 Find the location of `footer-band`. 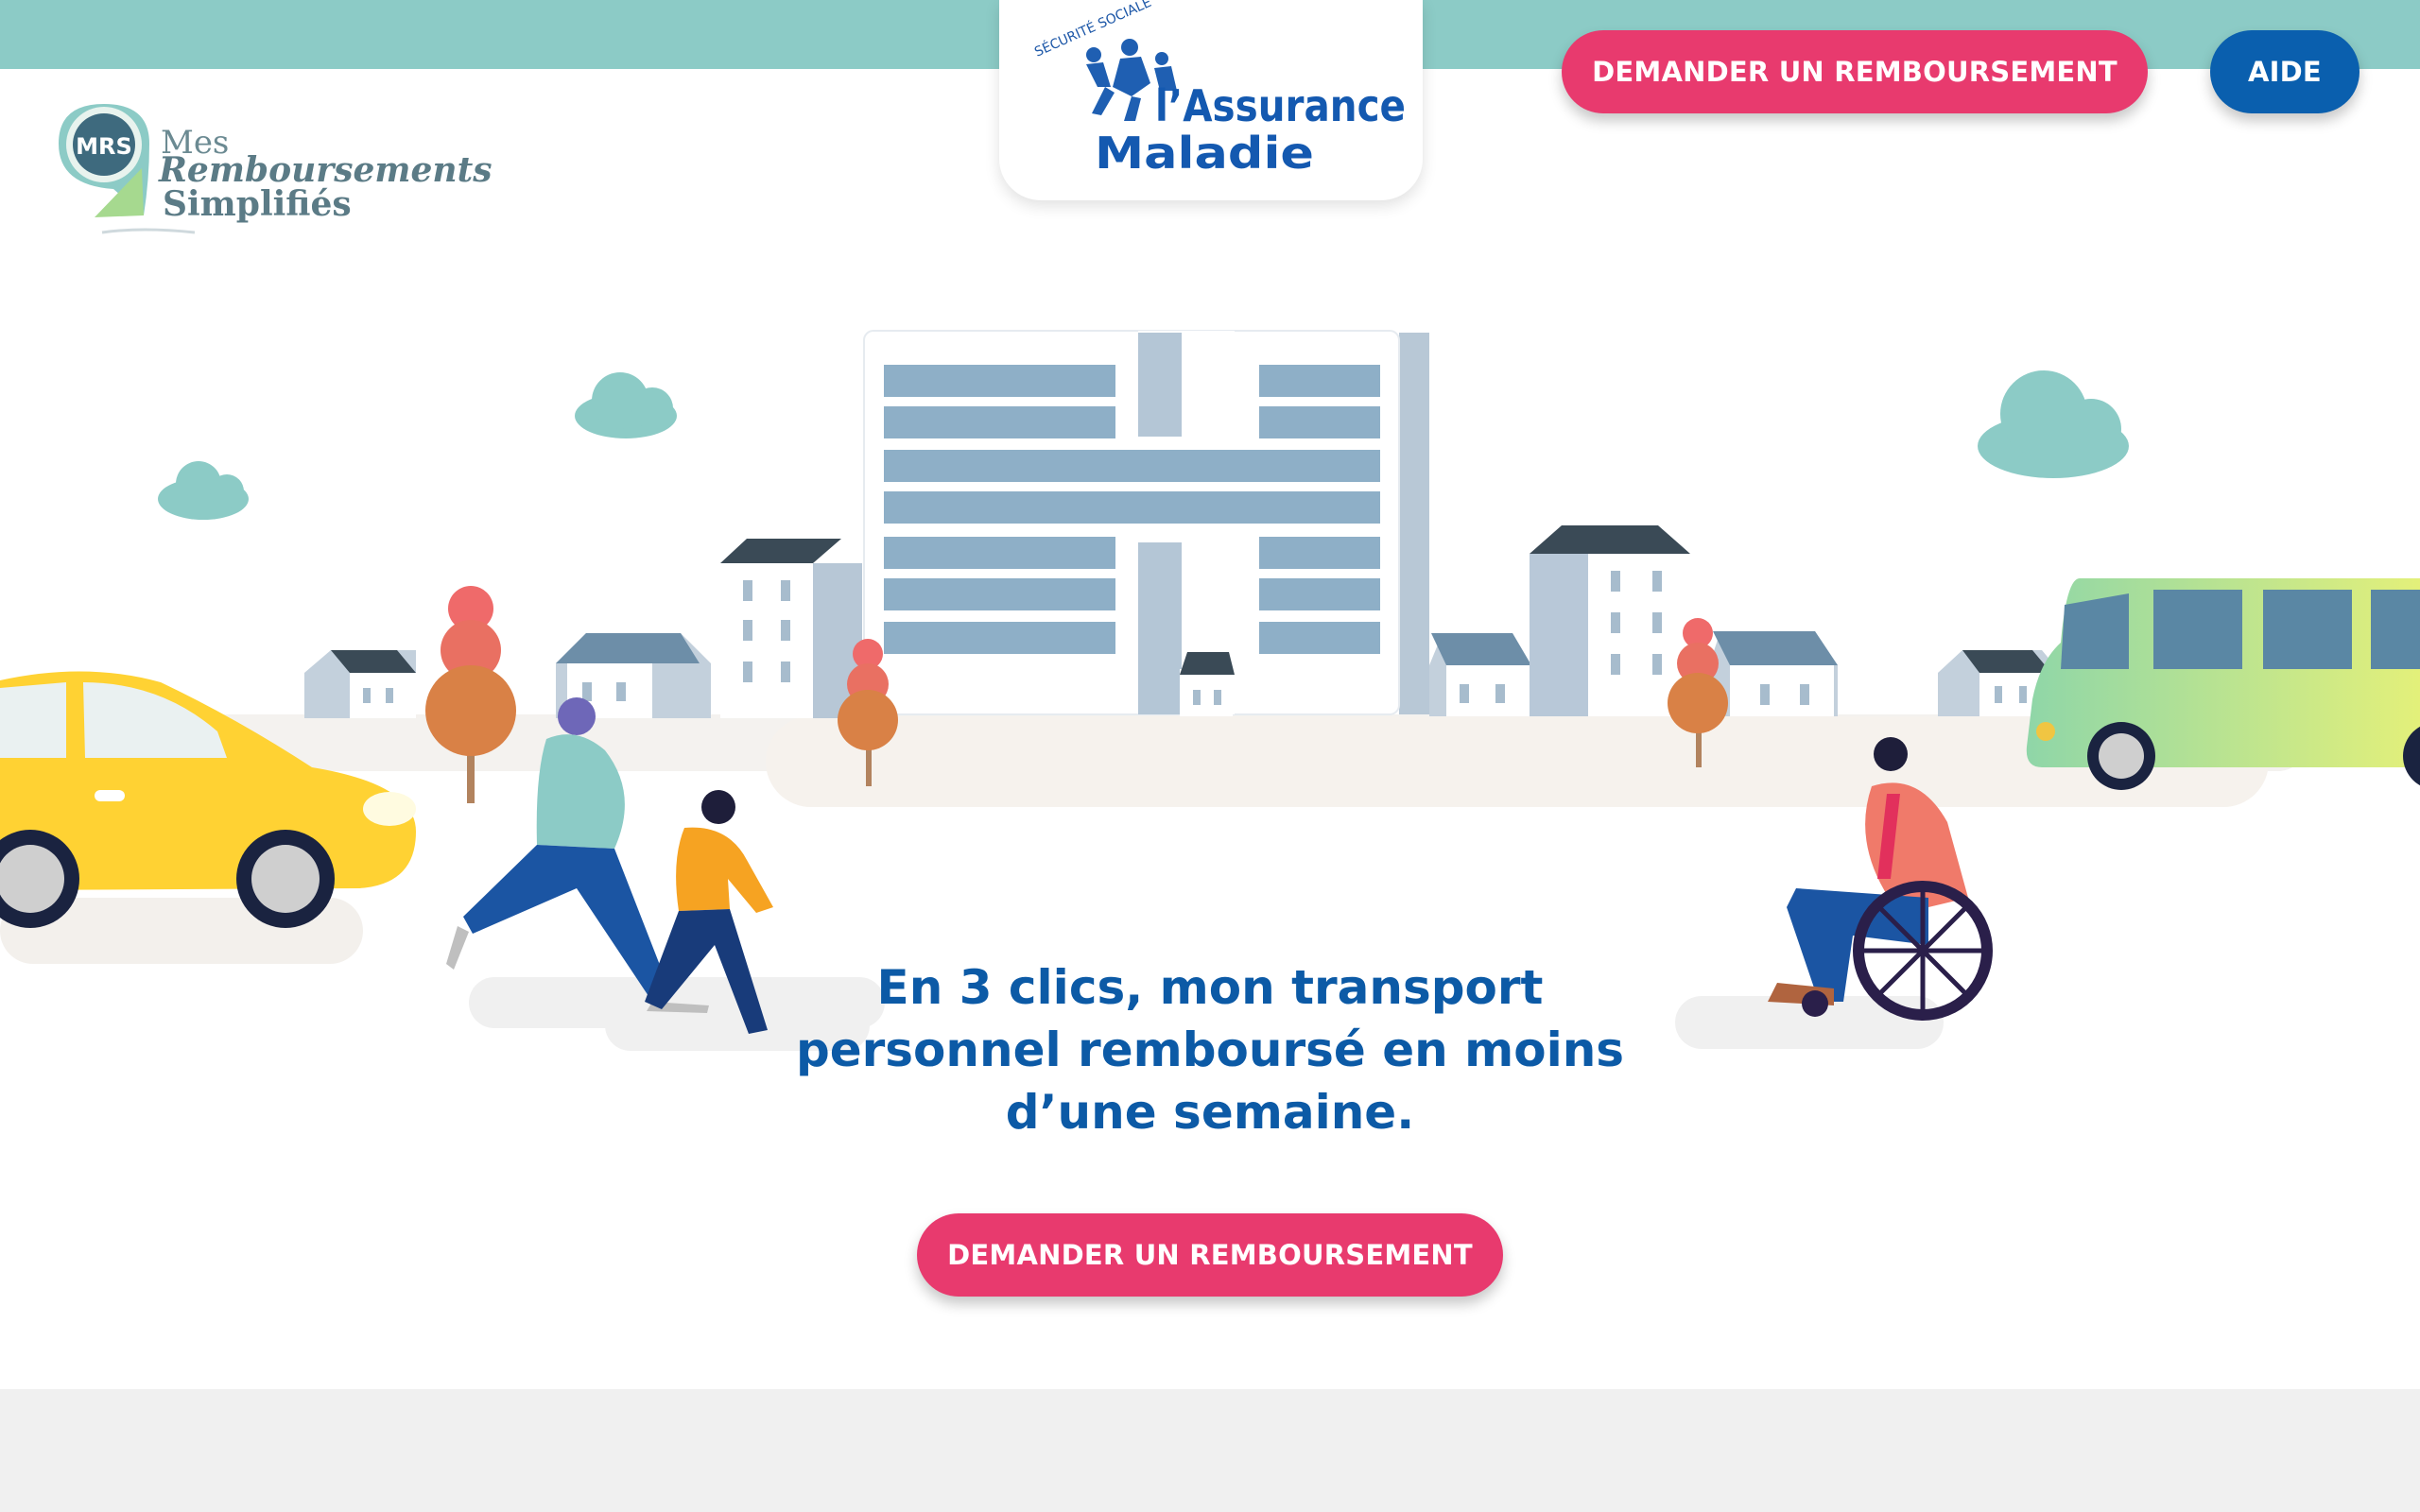

footer-band is located at coordinates (1210, 1450).